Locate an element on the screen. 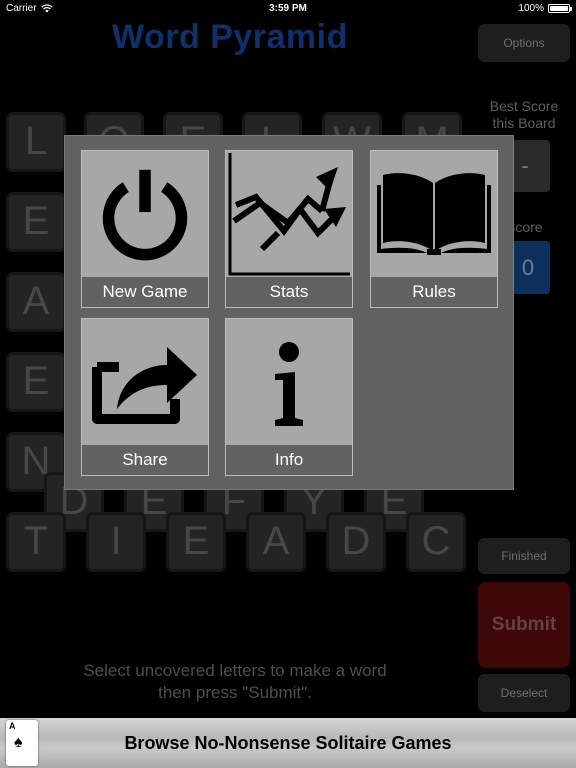 This screenshot has width=576, height=768. best-score-label-line1: Best Score is located at coordinates (524, 106).